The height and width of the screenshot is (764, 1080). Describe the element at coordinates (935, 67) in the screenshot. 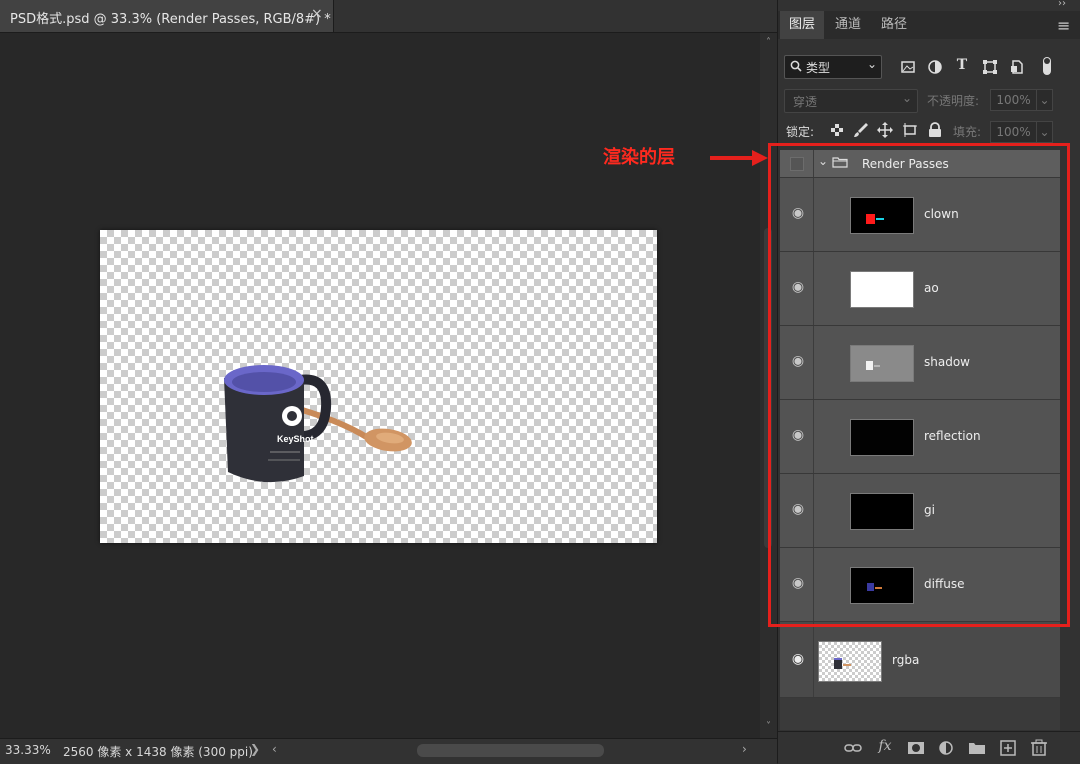

I see `filter-adjustment-icon` at that location.